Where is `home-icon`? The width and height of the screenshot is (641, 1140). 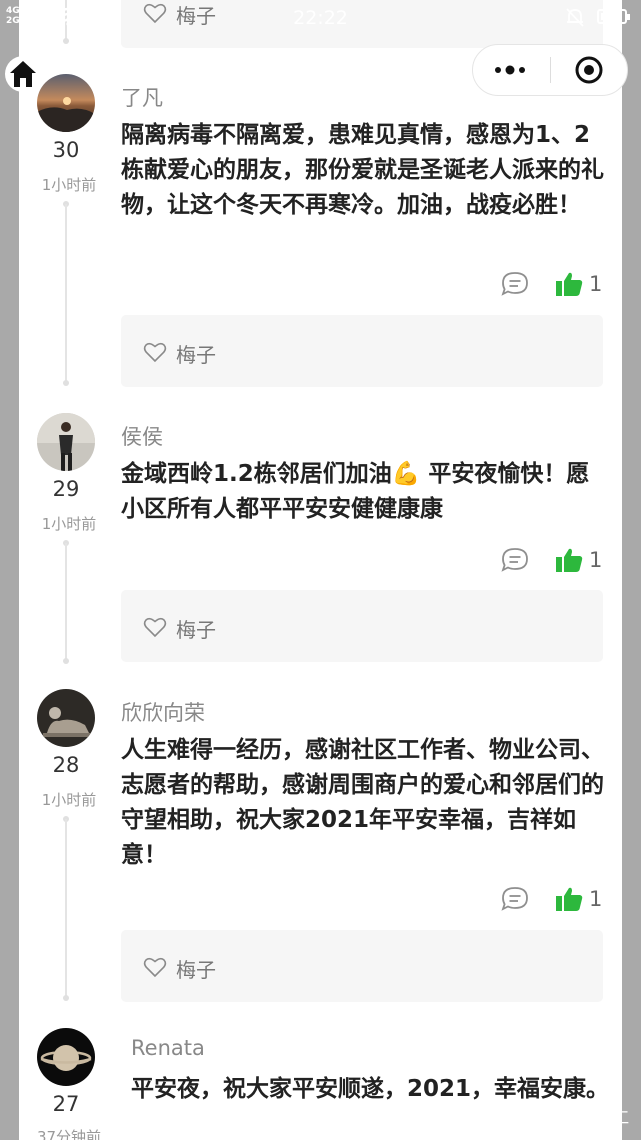
home-icon is located at coordinates (23, 74).